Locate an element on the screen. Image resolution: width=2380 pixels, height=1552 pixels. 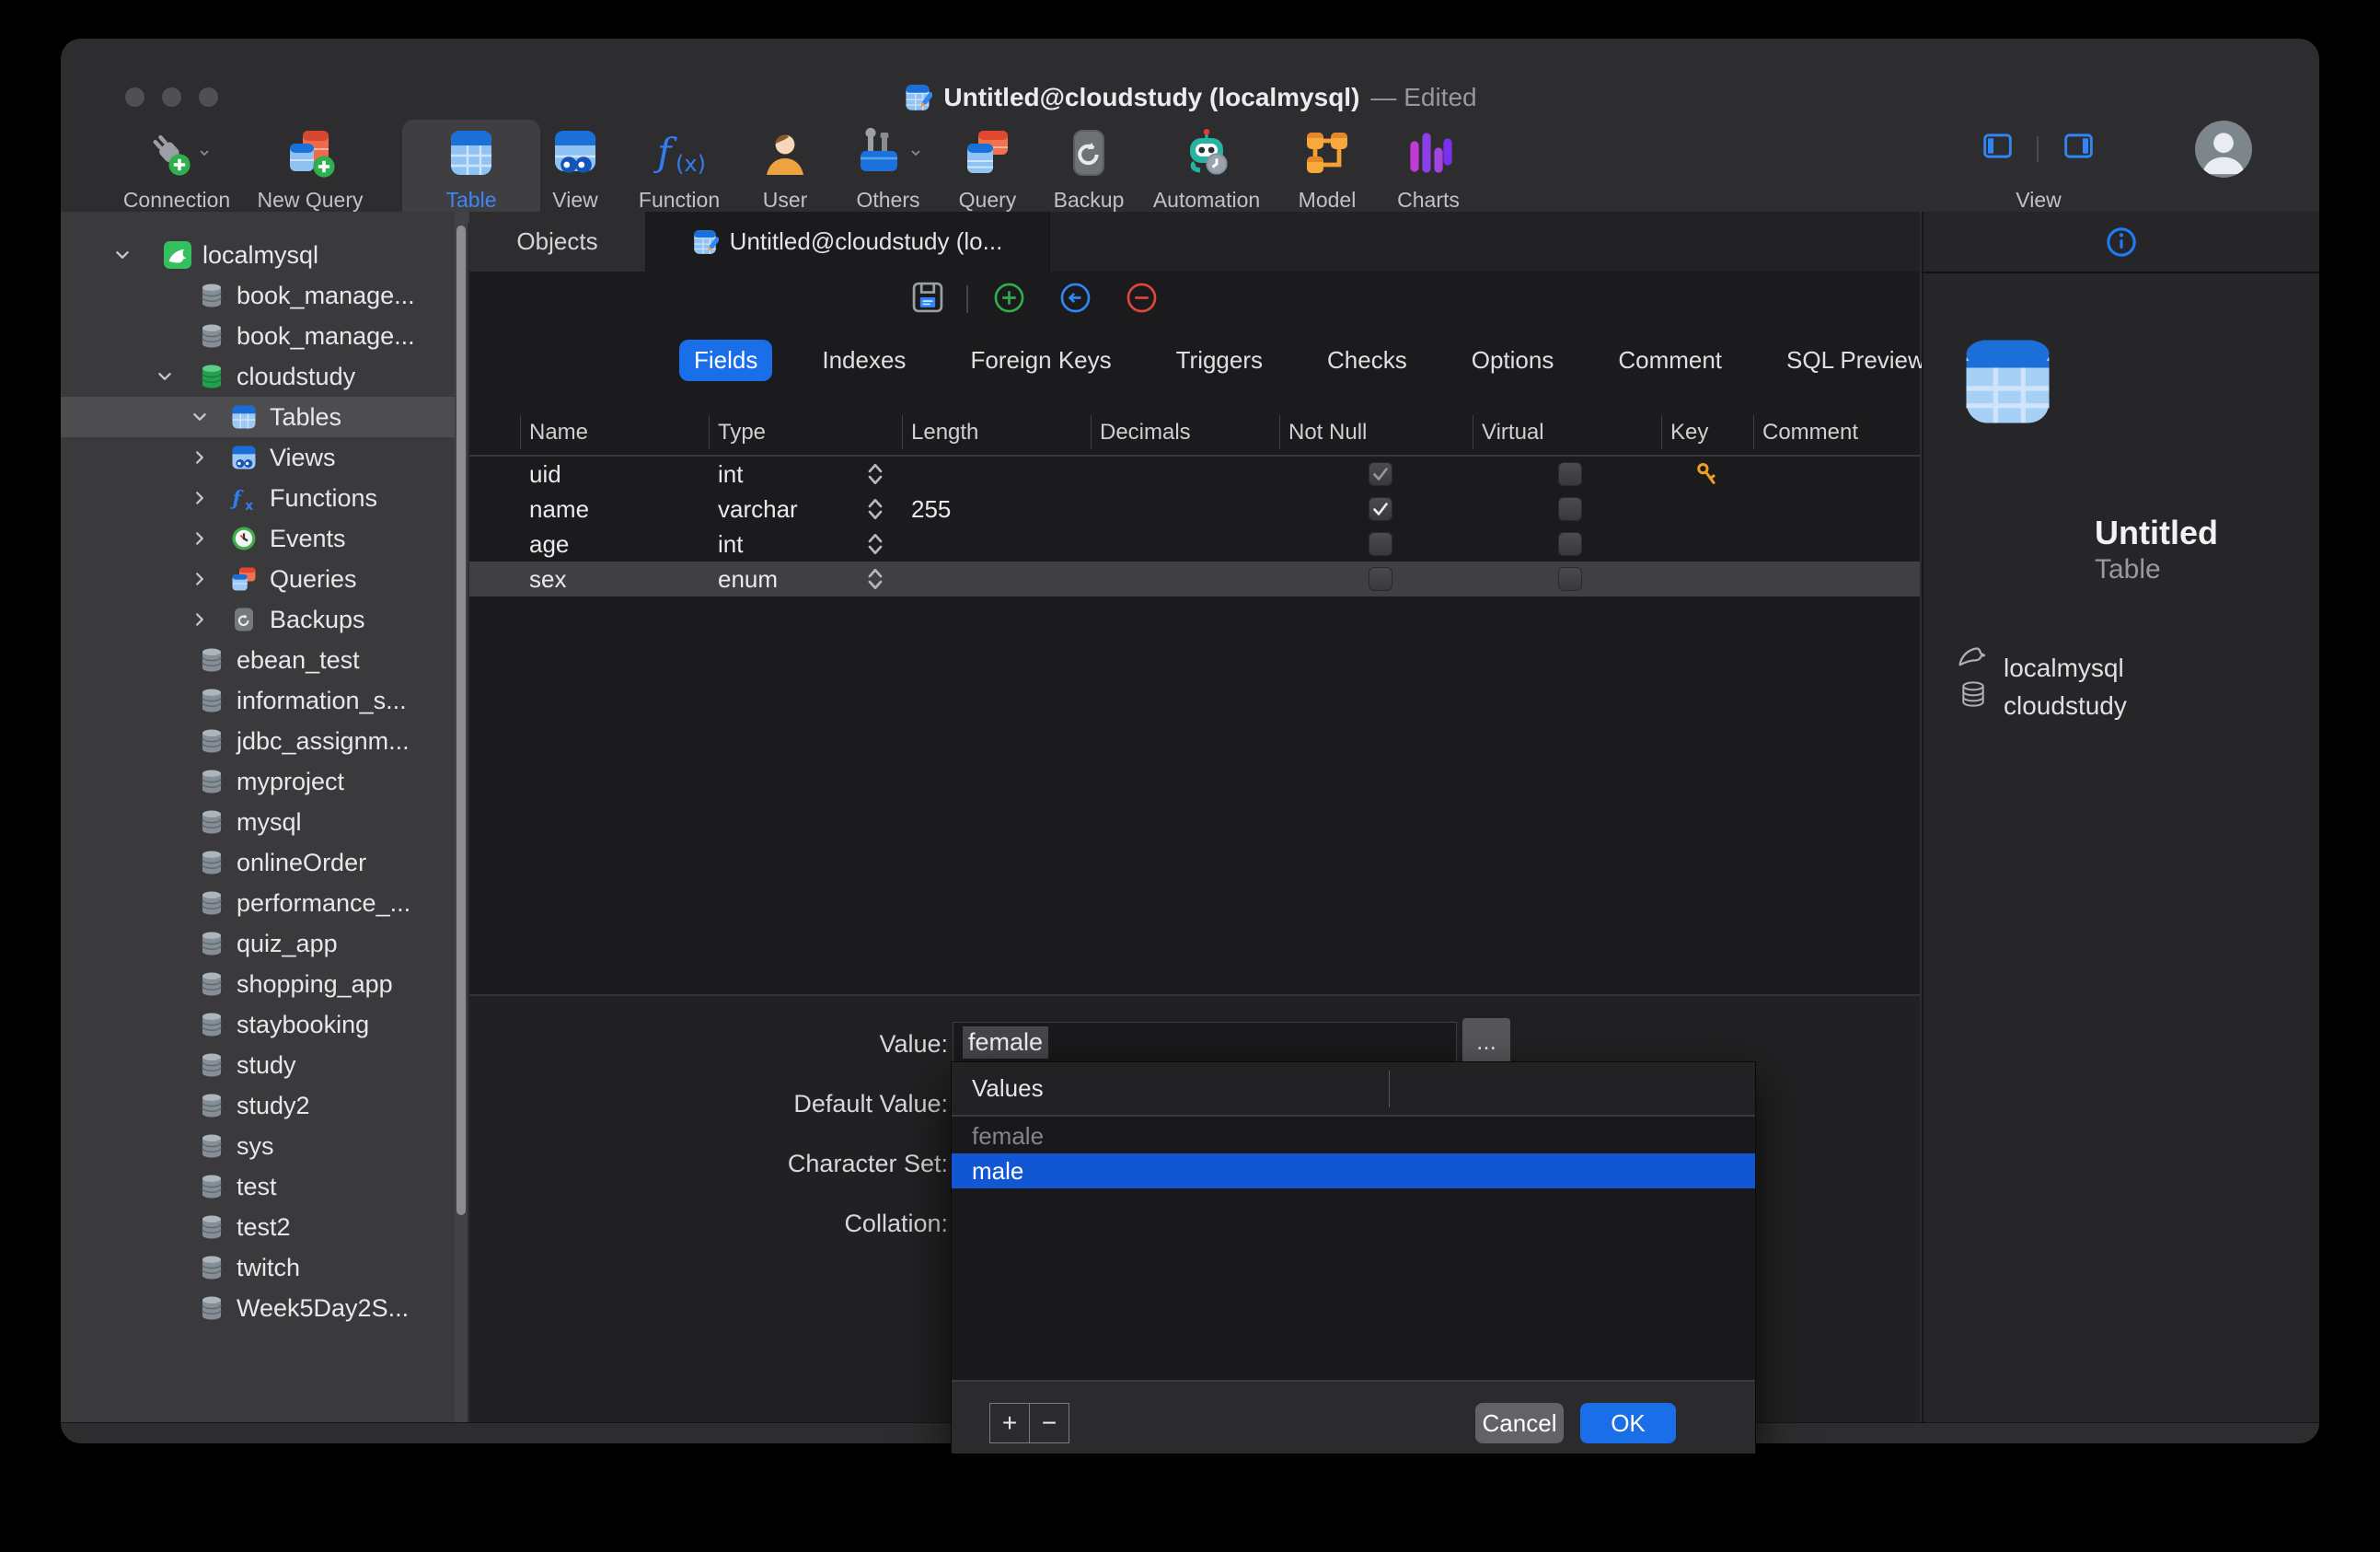
column-header-length: Length is located at coordinates (944, 432).